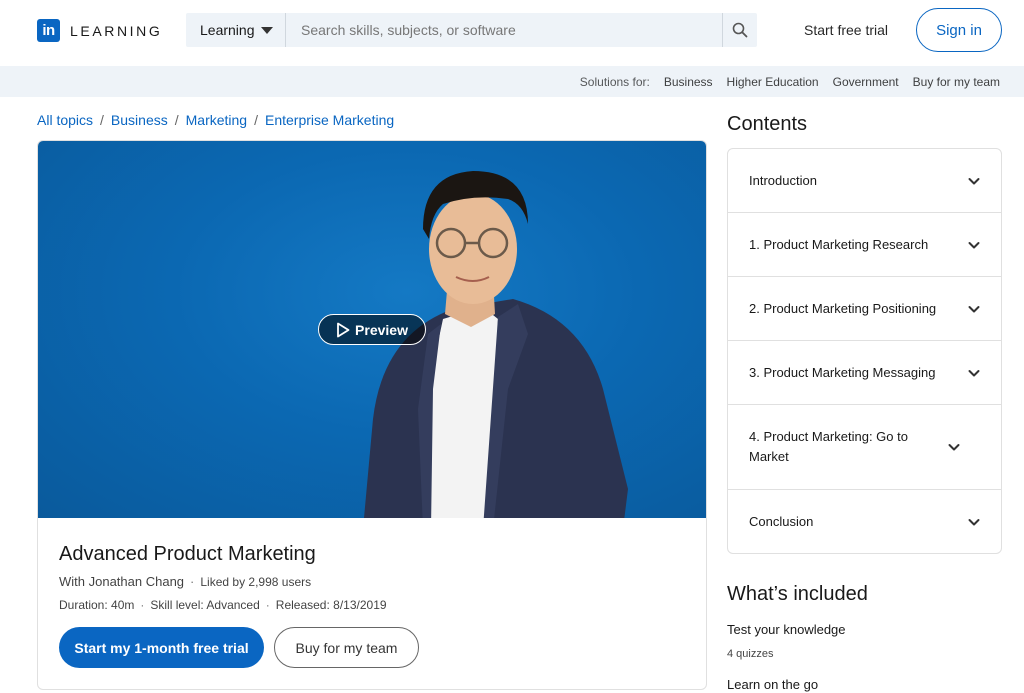 The image size is (1024, 693). Describe the element at coordinates (381, 329) in the screenshot. I see `preview-label: Preview` at that location.